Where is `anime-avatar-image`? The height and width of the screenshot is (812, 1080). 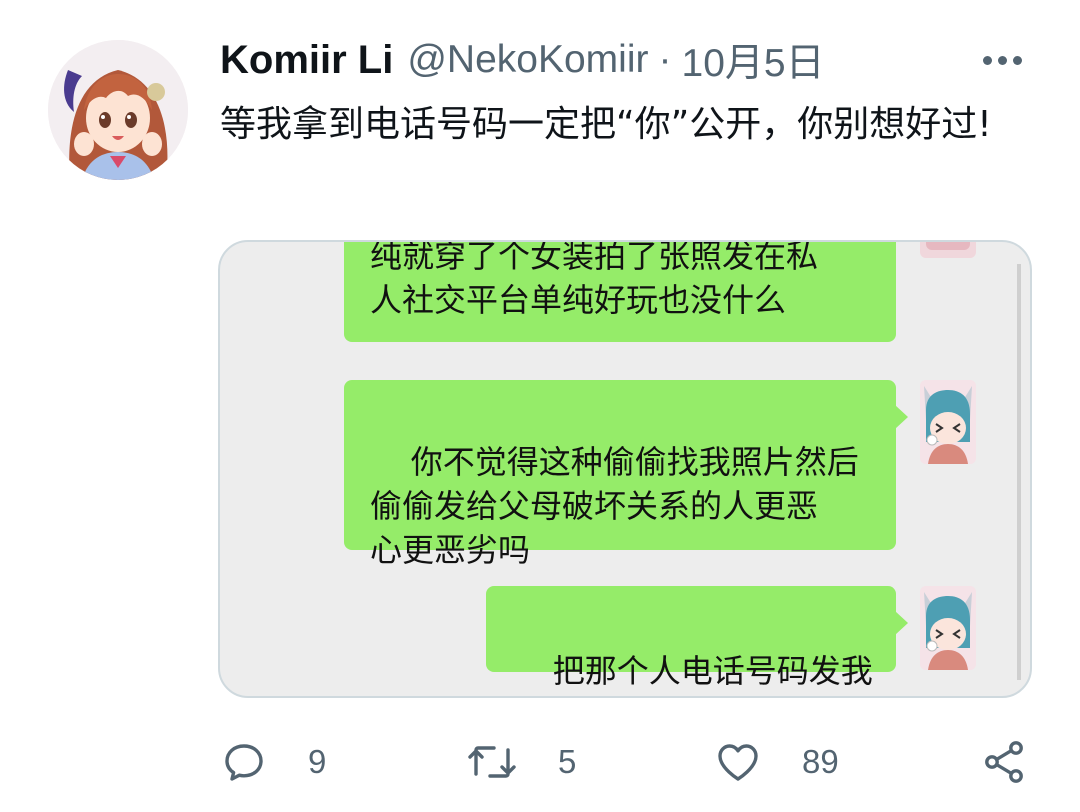 anime-avatar-image is located at coordinates (118, 110).